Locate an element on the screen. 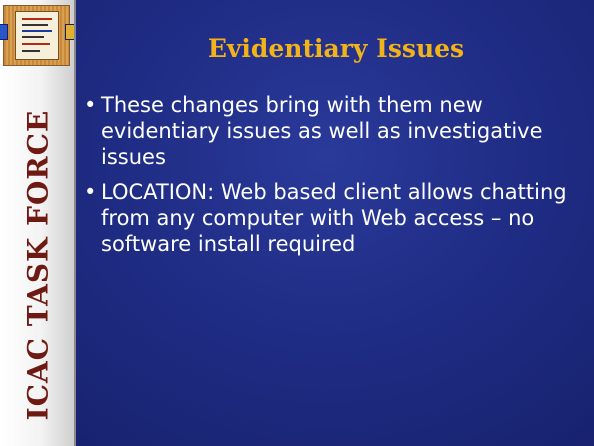 This screenshot has width=594, height=446. slide-title: Evidentiary Issues is located at coordinates (336, 48).